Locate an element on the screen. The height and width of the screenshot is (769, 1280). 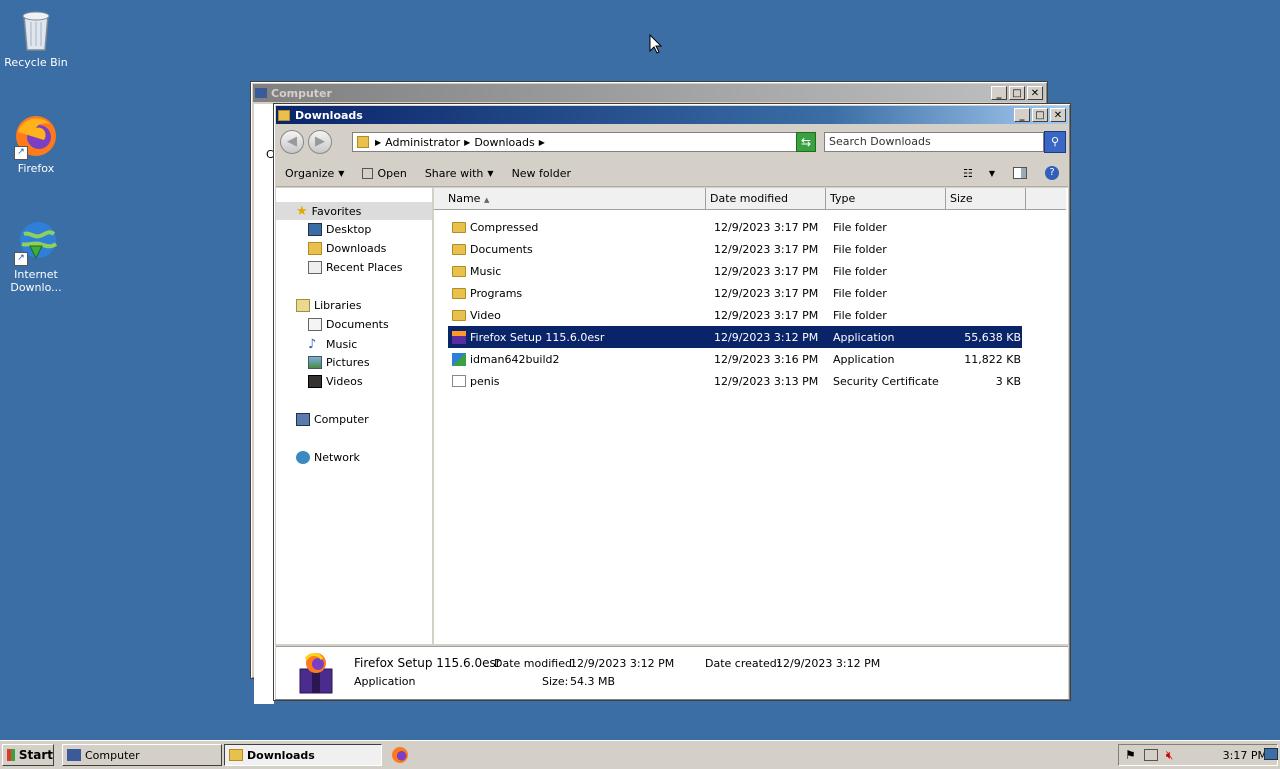
desktop-icon-recycle-bin: Recycle Bin is located at coordinates (36, 37).